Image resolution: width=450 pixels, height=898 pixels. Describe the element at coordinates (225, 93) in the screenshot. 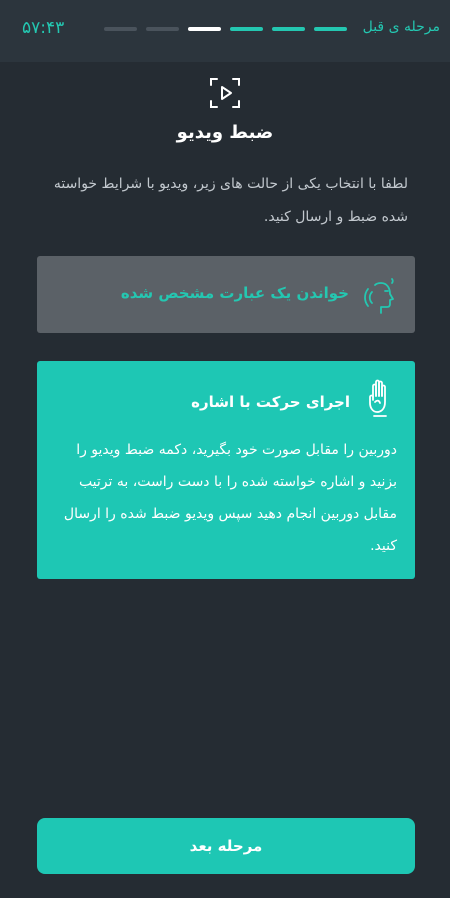

I see `video-frame-play-icon` at that location.